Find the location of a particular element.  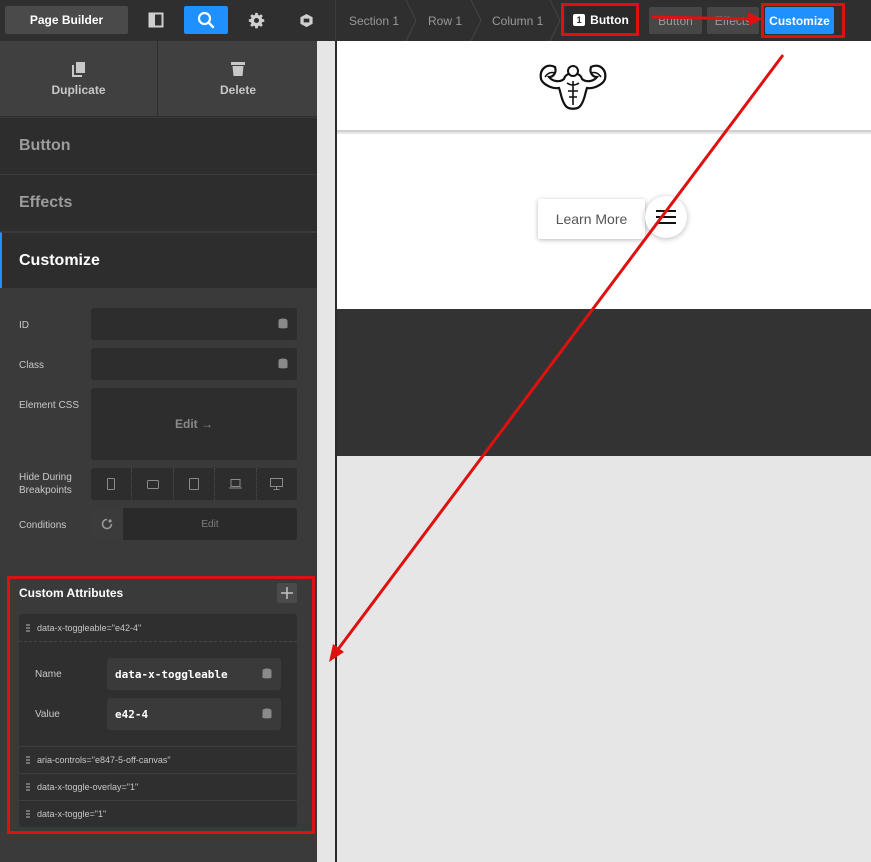

hamburger-icon is located at coordinates (666, 217).